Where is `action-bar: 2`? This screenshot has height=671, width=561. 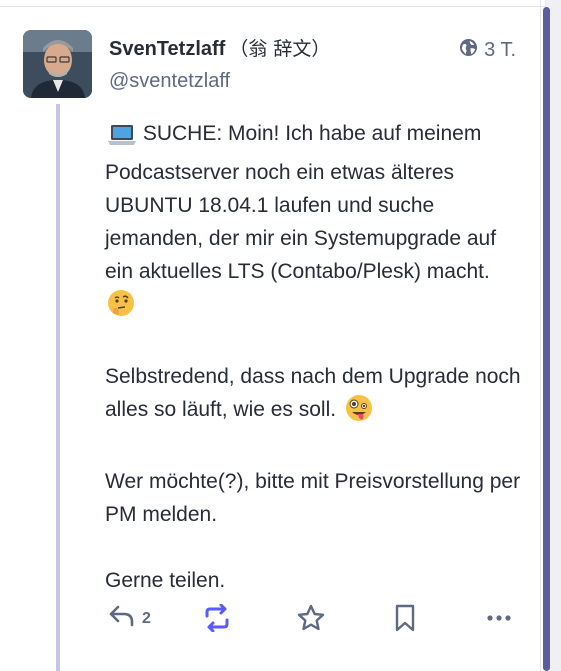 action-bar: 2 is located at coordinates (311, 620).